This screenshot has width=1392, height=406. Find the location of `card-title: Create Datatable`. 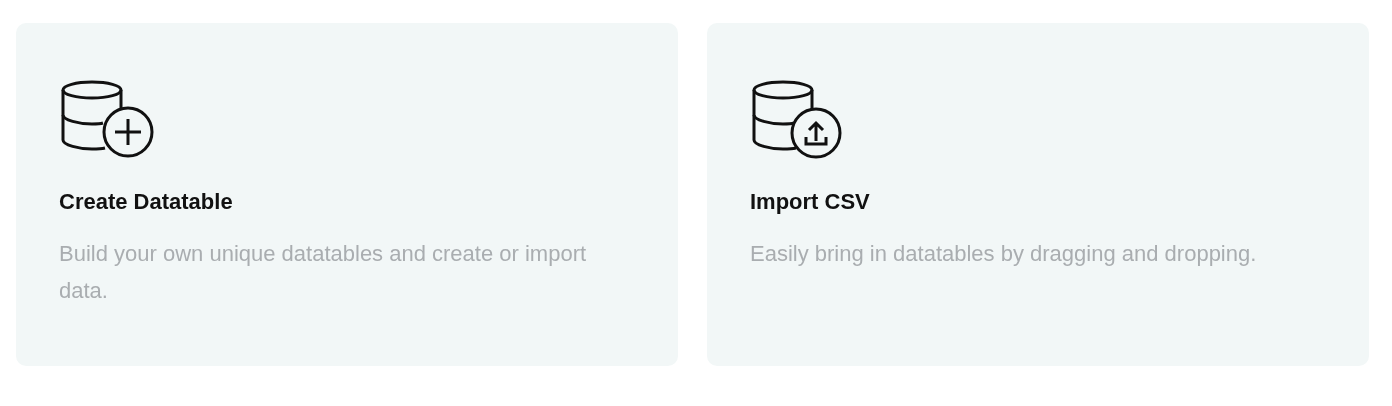

card-title: Create Datatable is located at coordinates (146, 202).